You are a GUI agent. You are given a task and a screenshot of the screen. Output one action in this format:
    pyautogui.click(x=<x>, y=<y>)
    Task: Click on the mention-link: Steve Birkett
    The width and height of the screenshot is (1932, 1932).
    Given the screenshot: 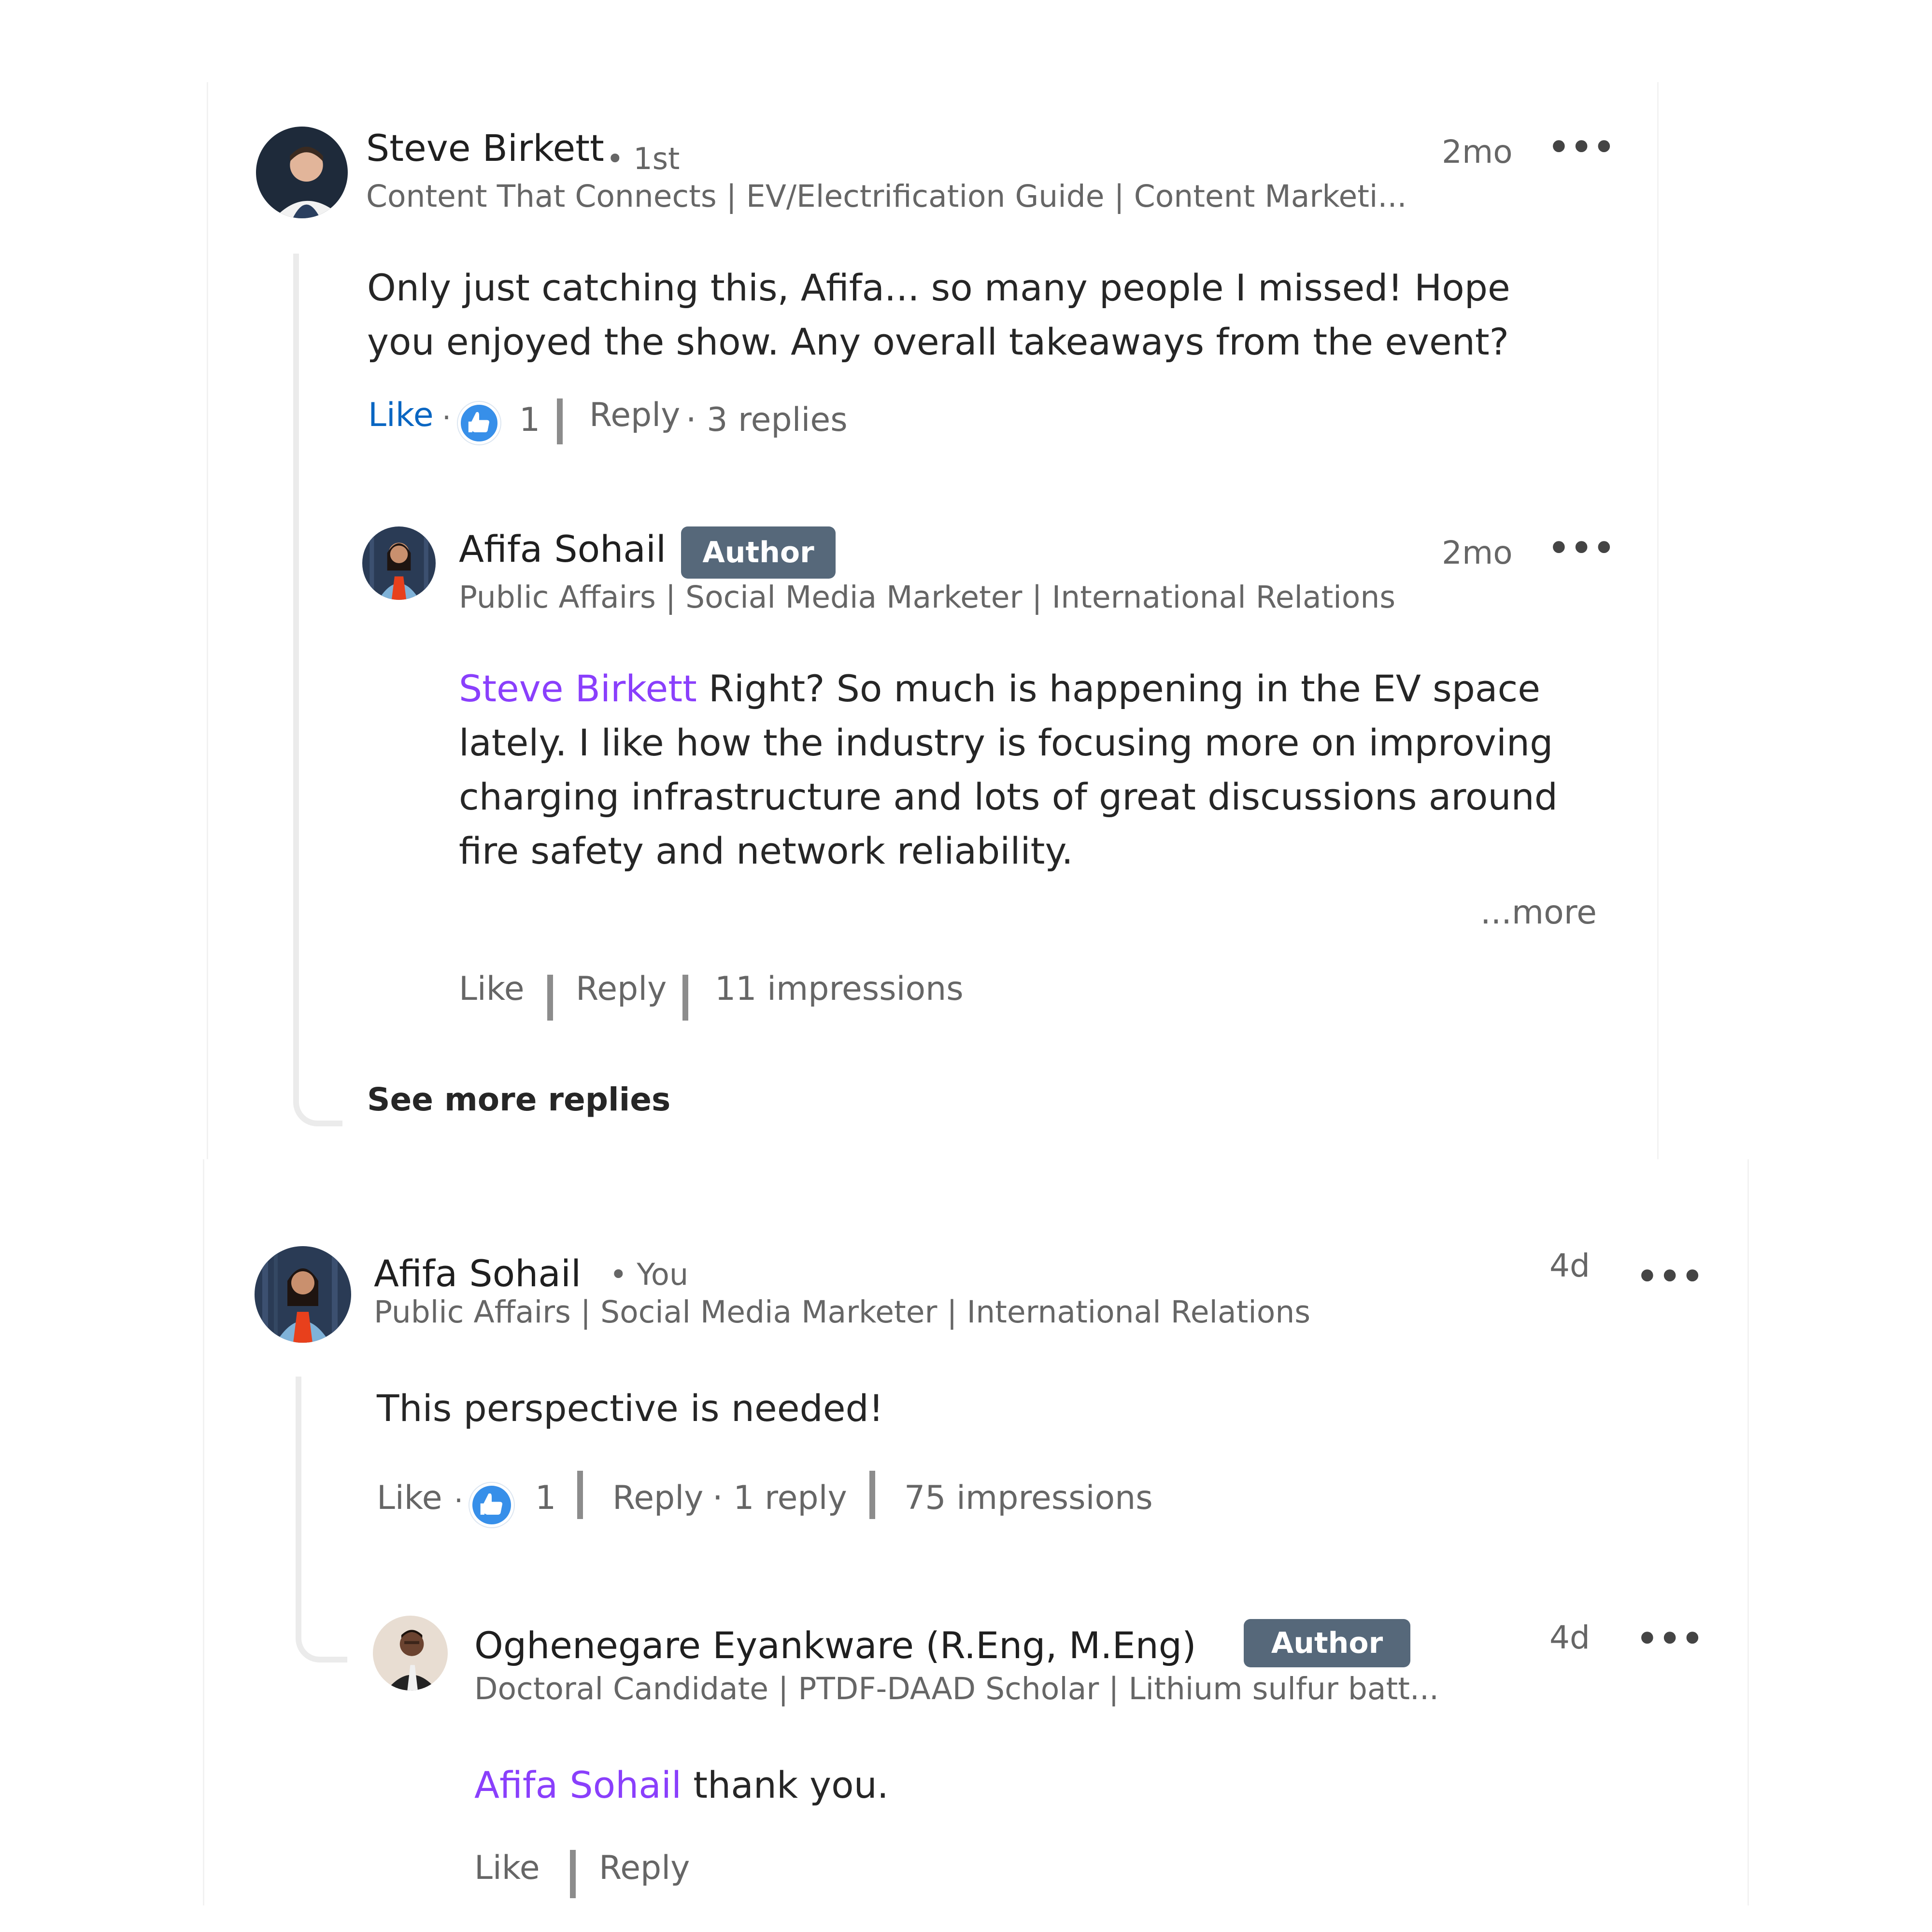 What is the action you would take?
    pyautogui.click(x=578, y=688)
    